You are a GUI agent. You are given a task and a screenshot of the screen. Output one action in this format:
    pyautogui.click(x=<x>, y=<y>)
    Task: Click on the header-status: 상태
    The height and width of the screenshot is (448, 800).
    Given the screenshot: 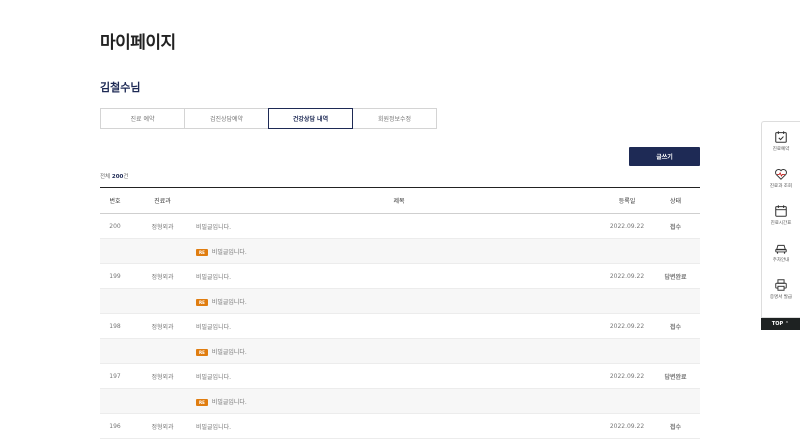 What is the action you would take?
    pyautogui.click(x=675, y=200)
    